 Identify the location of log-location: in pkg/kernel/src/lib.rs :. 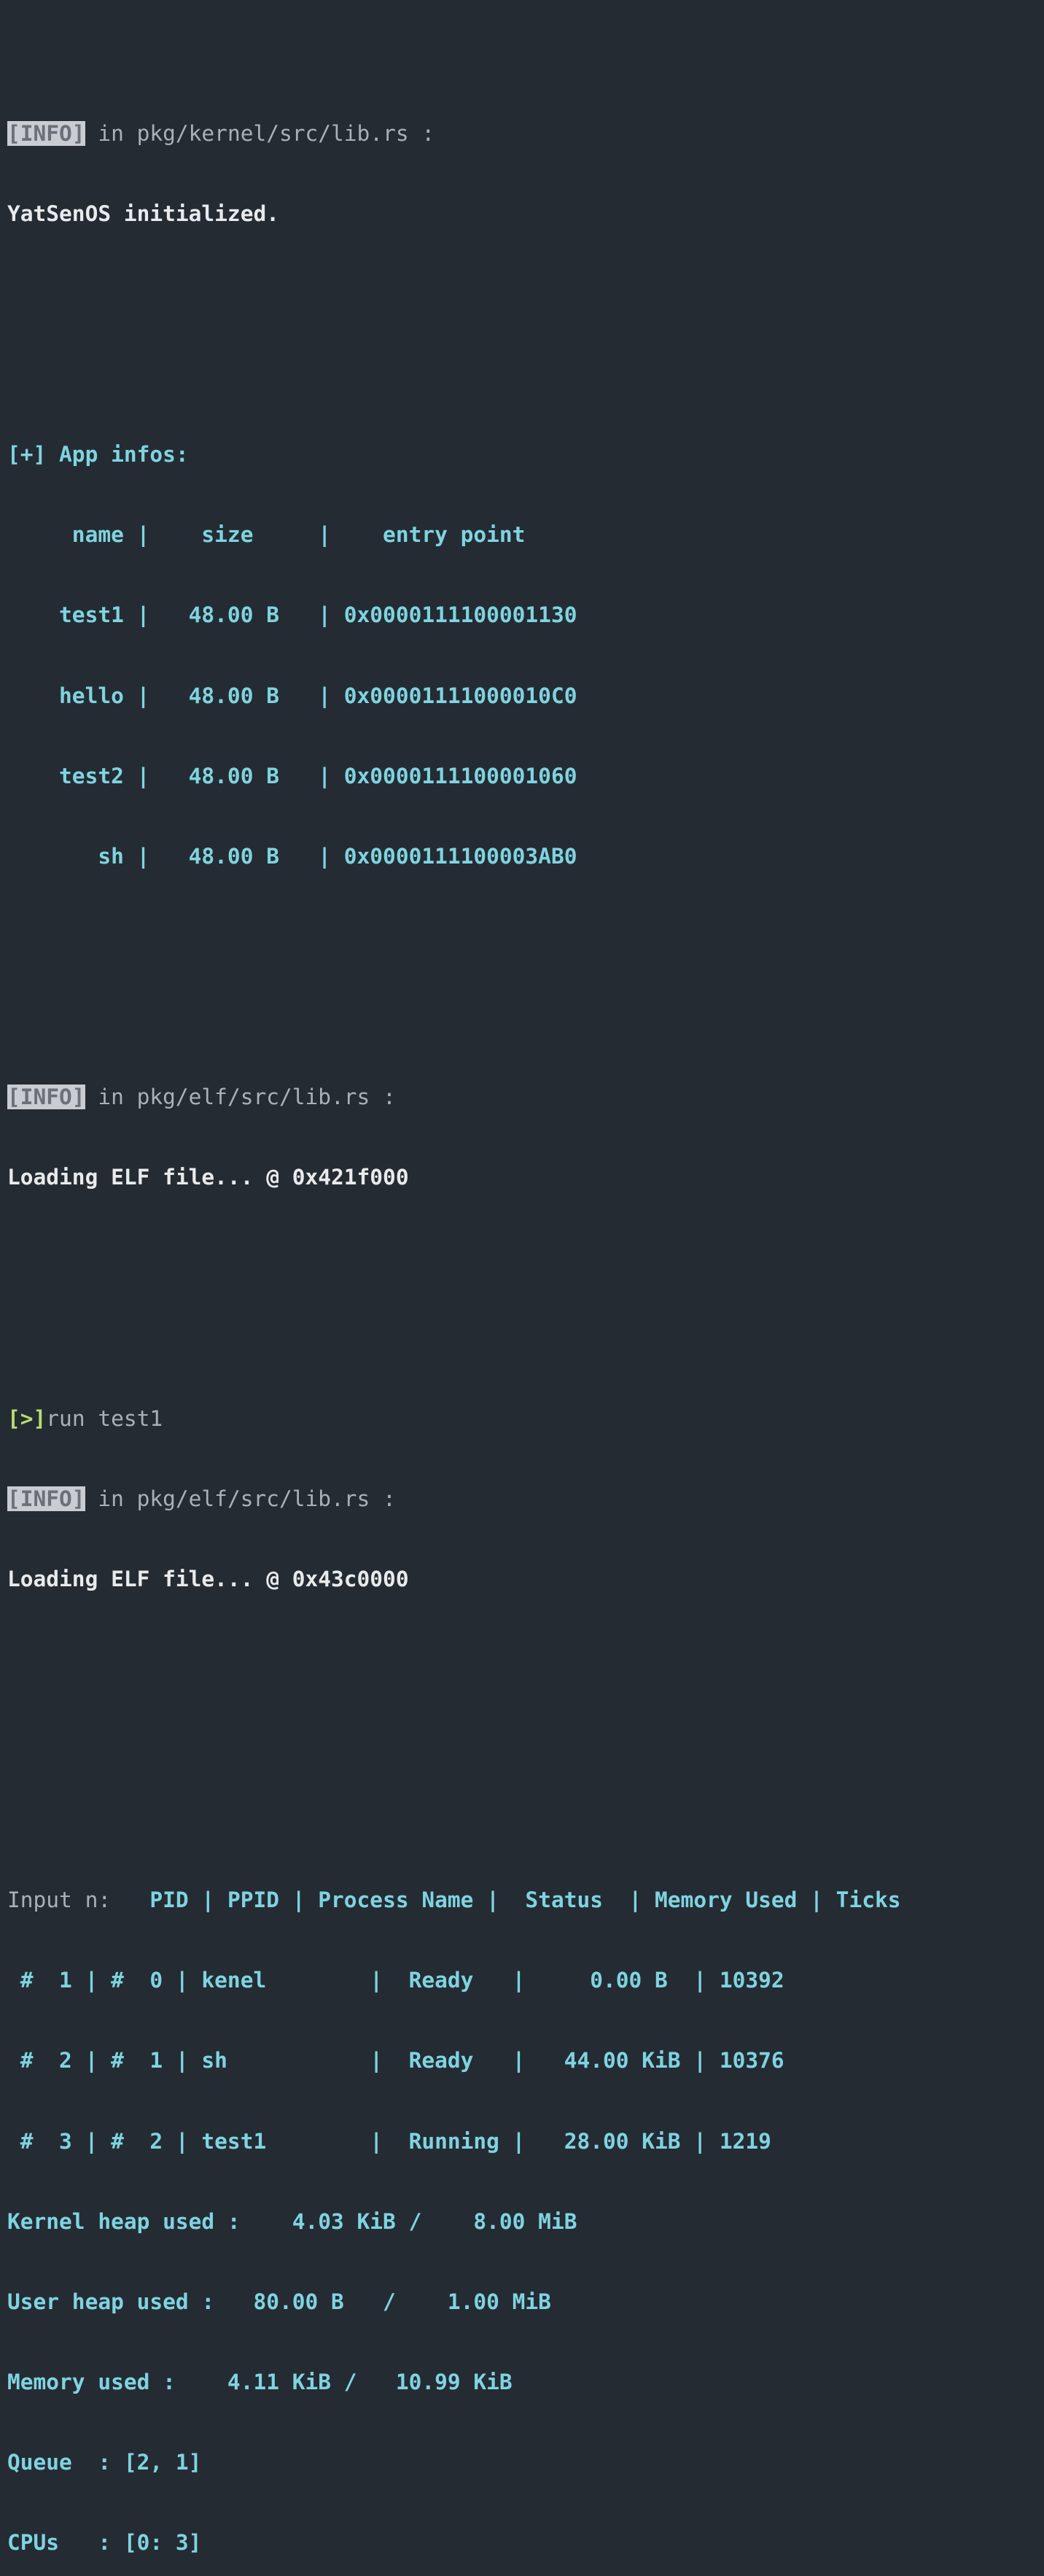
(260, 133).